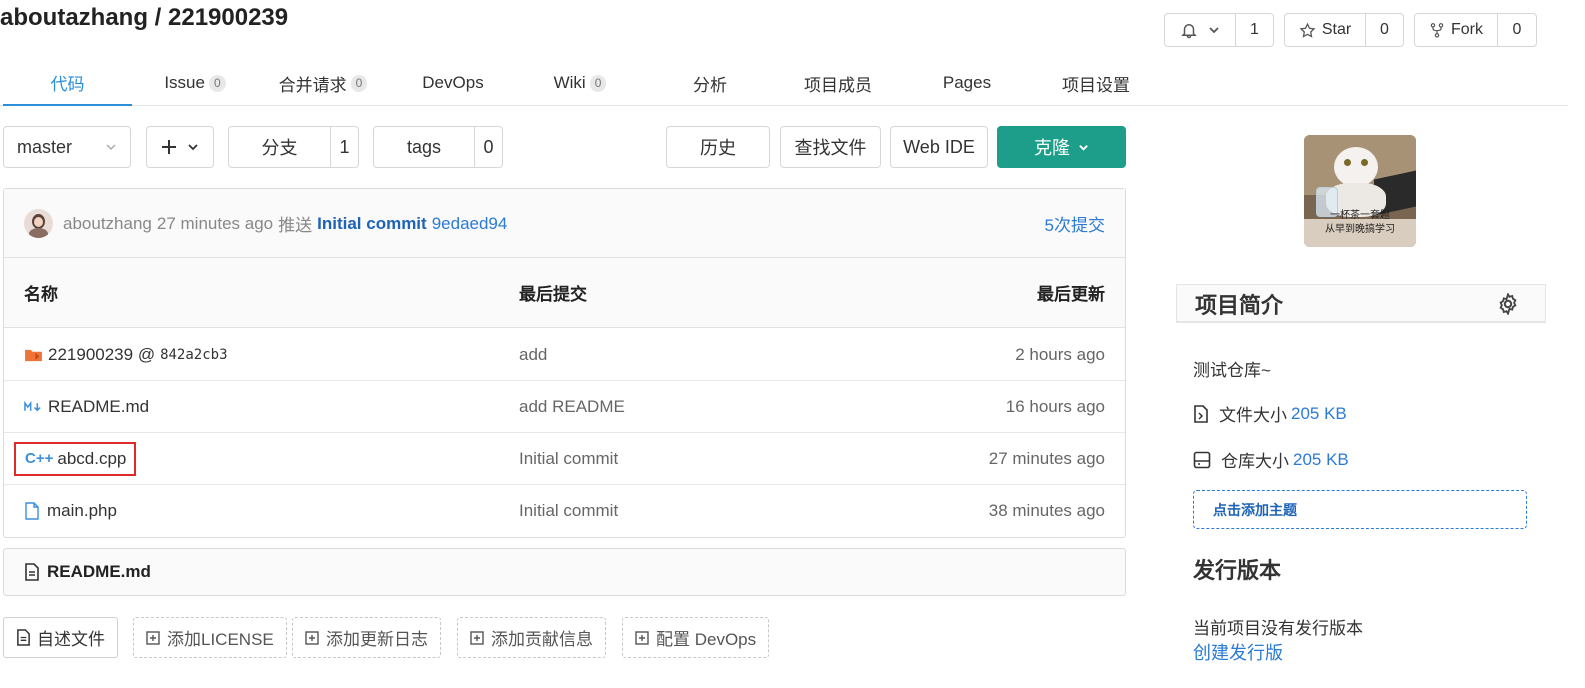 This screenshot has height=688, width=1585. Describe the element at coordinates (1508, 304) in the screenshot. I see `gear-icon` at that location.